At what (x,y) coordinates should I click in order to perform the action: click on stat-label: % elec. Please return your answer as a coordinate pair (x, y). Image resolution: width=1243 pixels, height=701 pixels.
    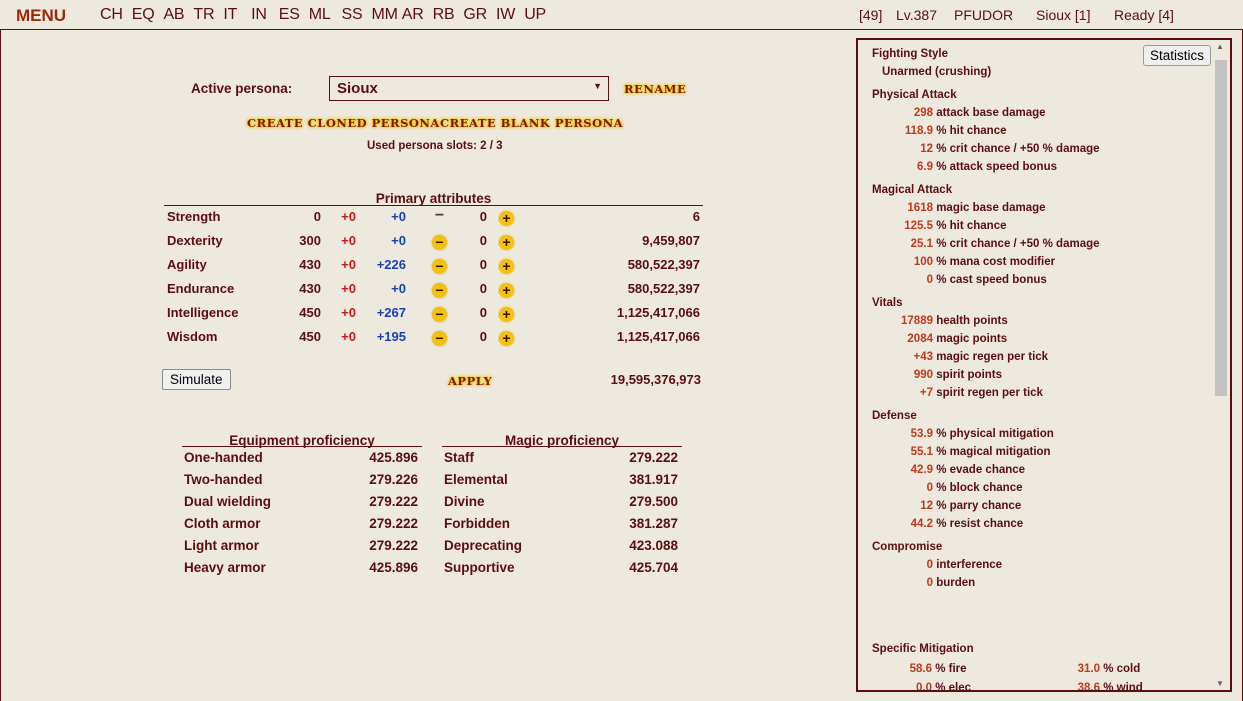
    Looking at the image, I should click on (953, 687).